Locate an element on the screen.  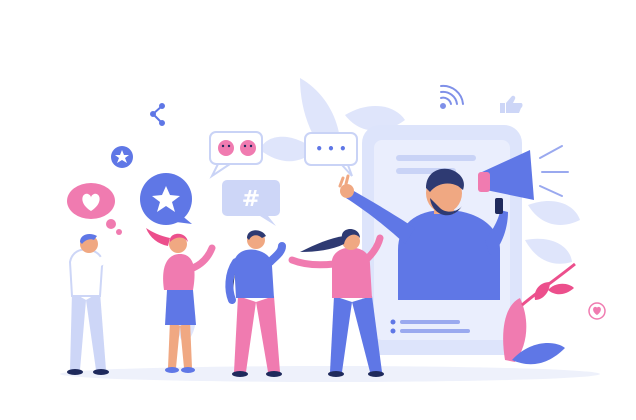
ellipsis-speech-bubble: • • • is located at coordinates (331, 154).